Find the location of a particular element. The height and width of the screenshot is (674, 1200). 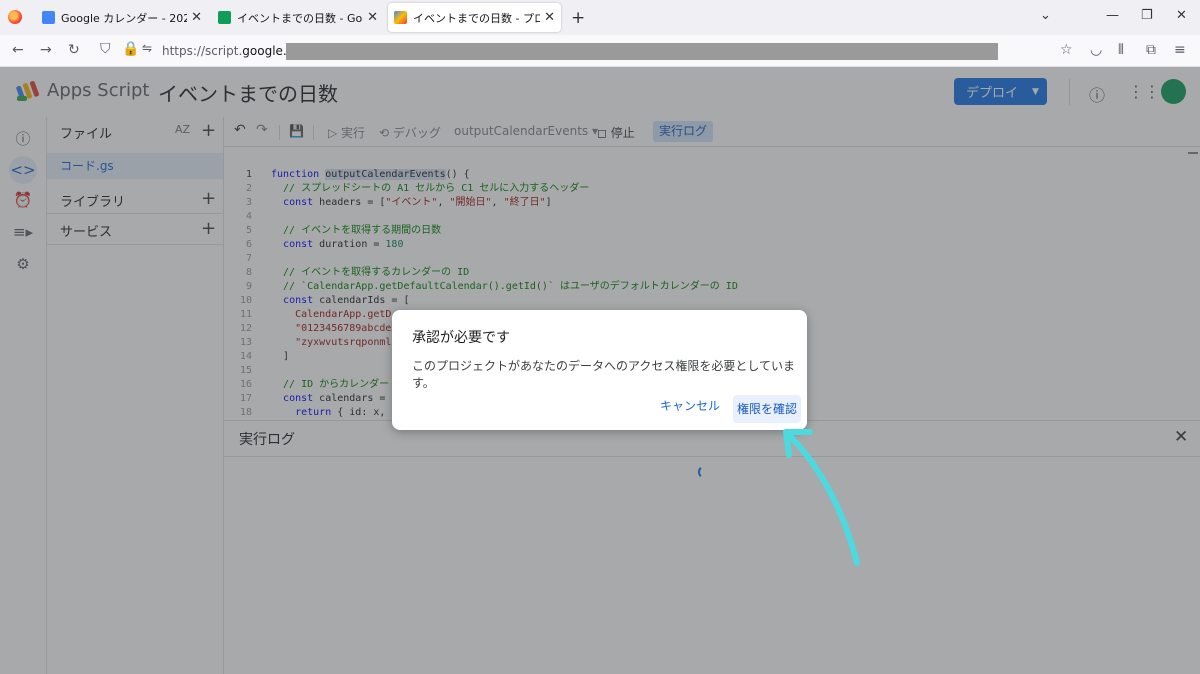

tab-spreadsheet: イベントまでの日数 - Google スプレ ✕ is located at coordinates (298, 17).